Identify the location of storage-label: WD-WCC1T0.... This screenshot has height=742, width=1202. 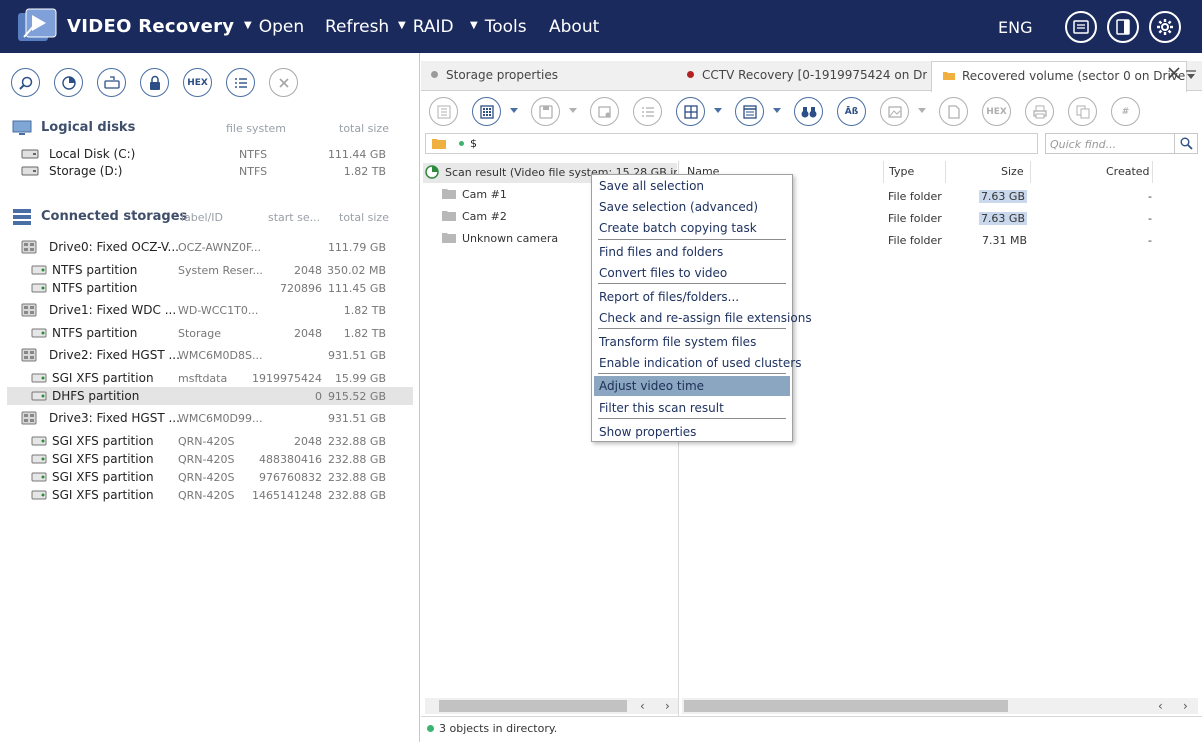
(218, 310).